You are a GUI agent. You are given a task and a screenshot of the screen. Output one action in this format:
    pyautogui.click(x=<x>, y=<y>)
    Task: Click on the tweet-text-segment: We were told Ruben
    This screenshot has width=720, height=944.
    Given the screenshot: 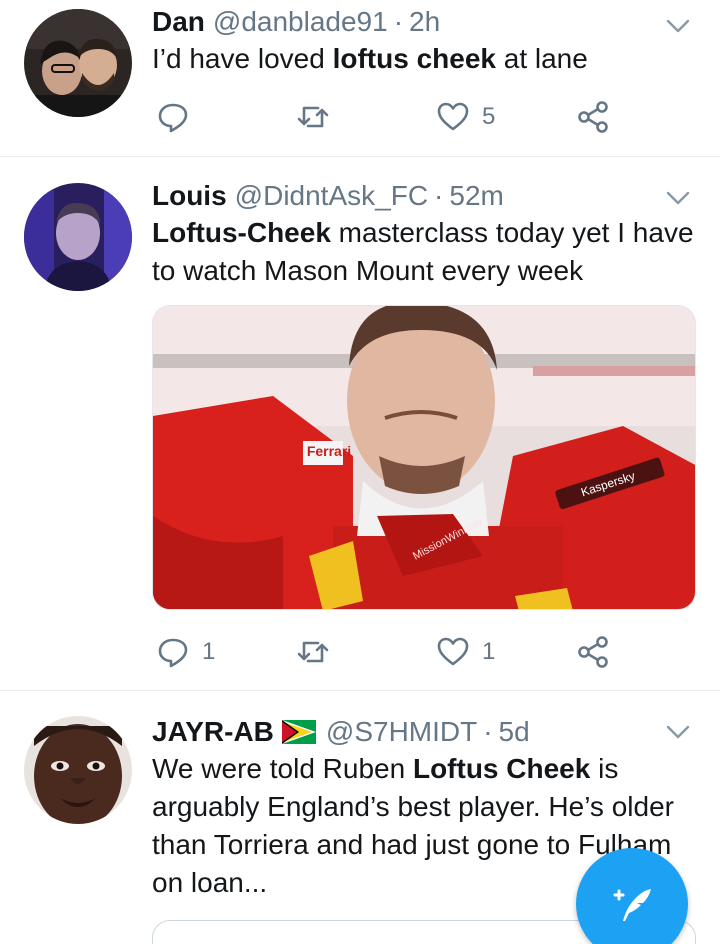 What is the action you would take?
    pyautogui.click(x=282, y=768)
    